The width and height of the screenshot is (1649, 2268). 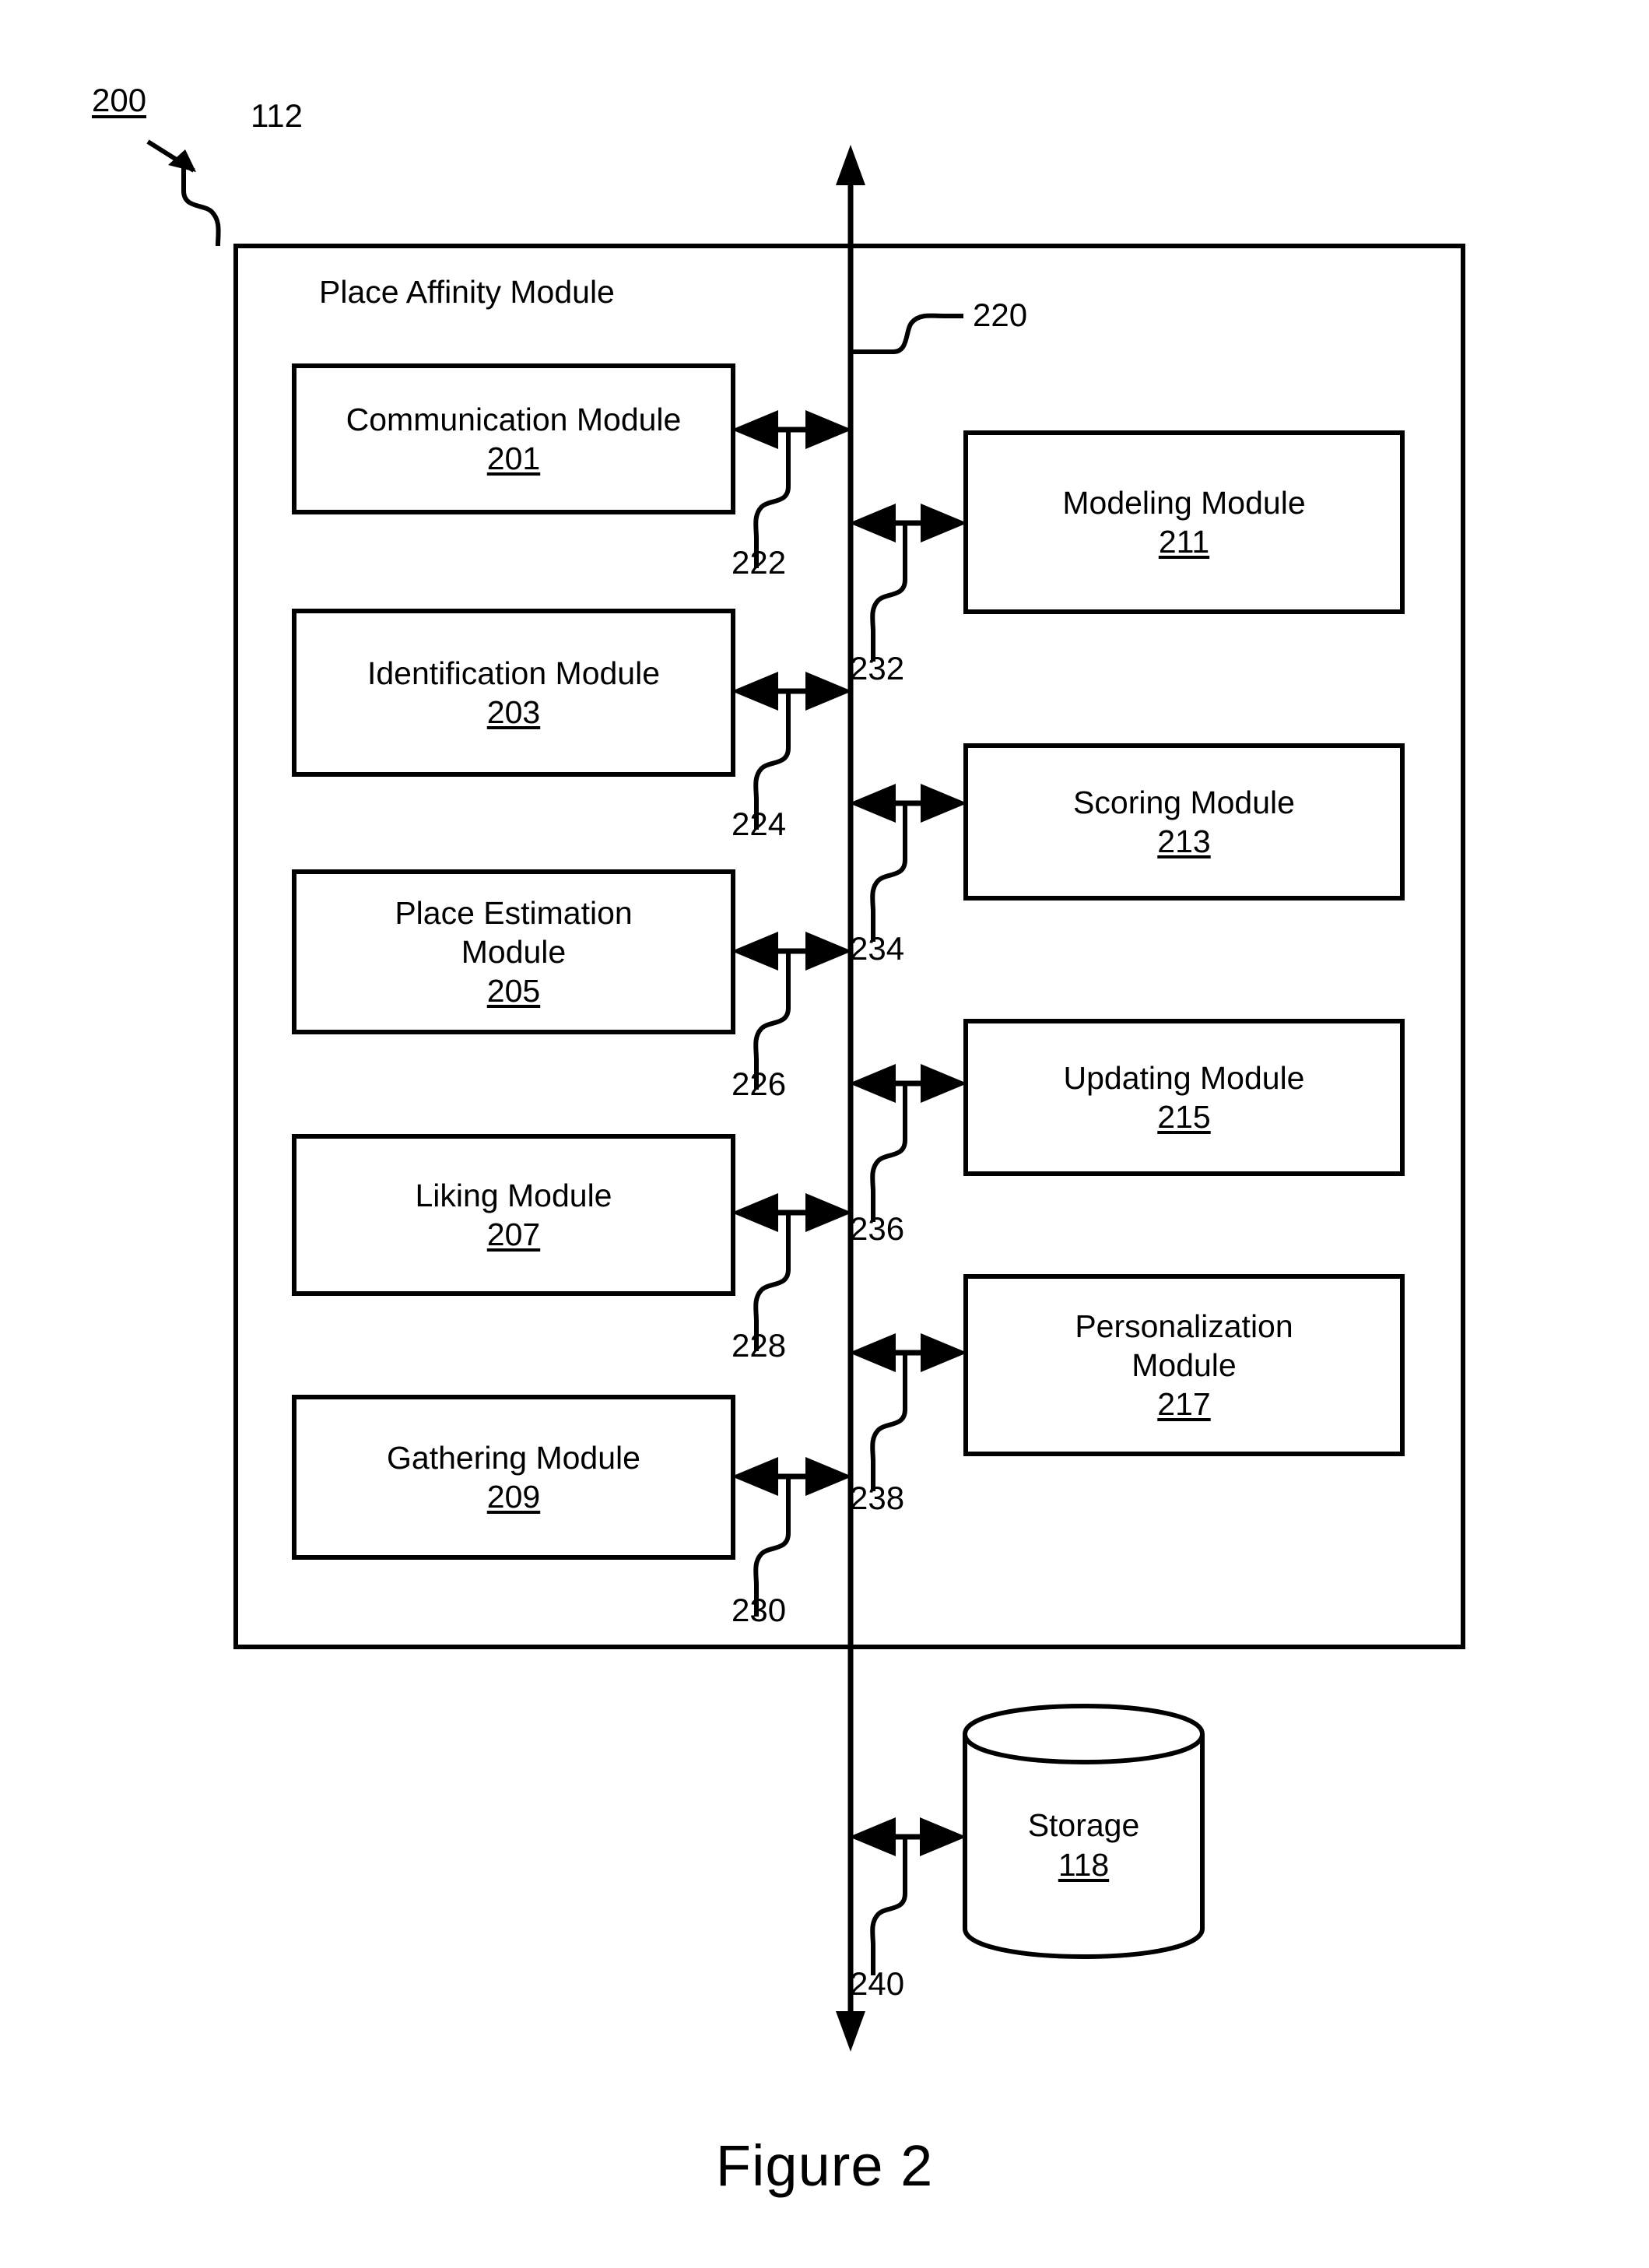 I want to click on module-number-215: 215, so click(x=1184, y=1117).